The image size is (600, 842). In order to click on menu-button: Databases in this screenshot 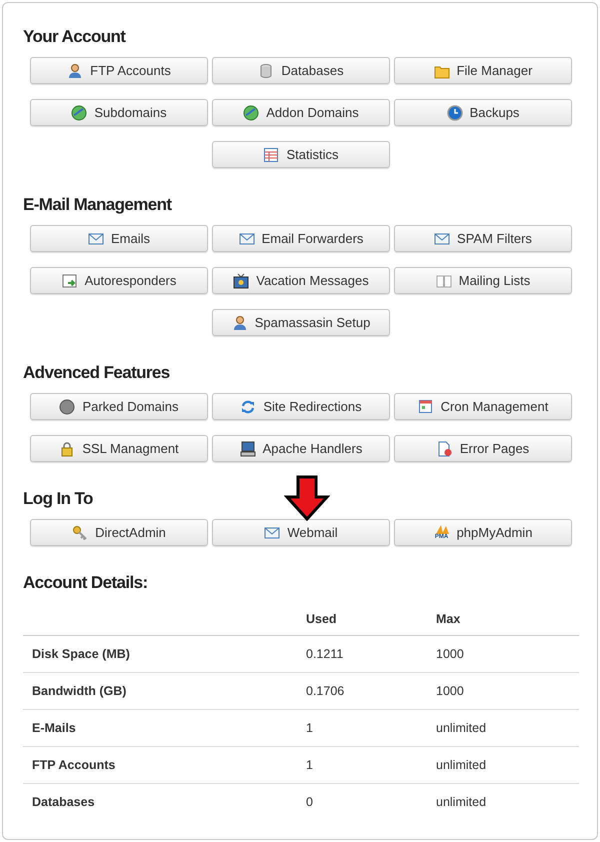, I will do `click(301, 70)`.